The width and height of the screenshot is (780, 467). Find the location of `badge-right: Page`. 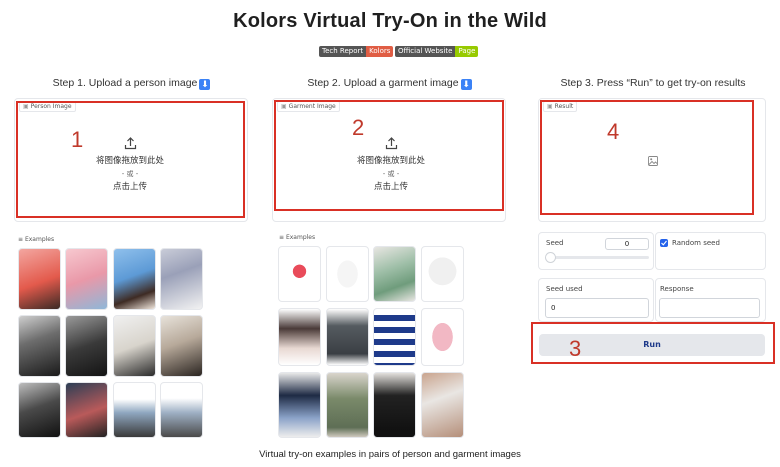

badge-right: Page is located at coordinates (467, 51).